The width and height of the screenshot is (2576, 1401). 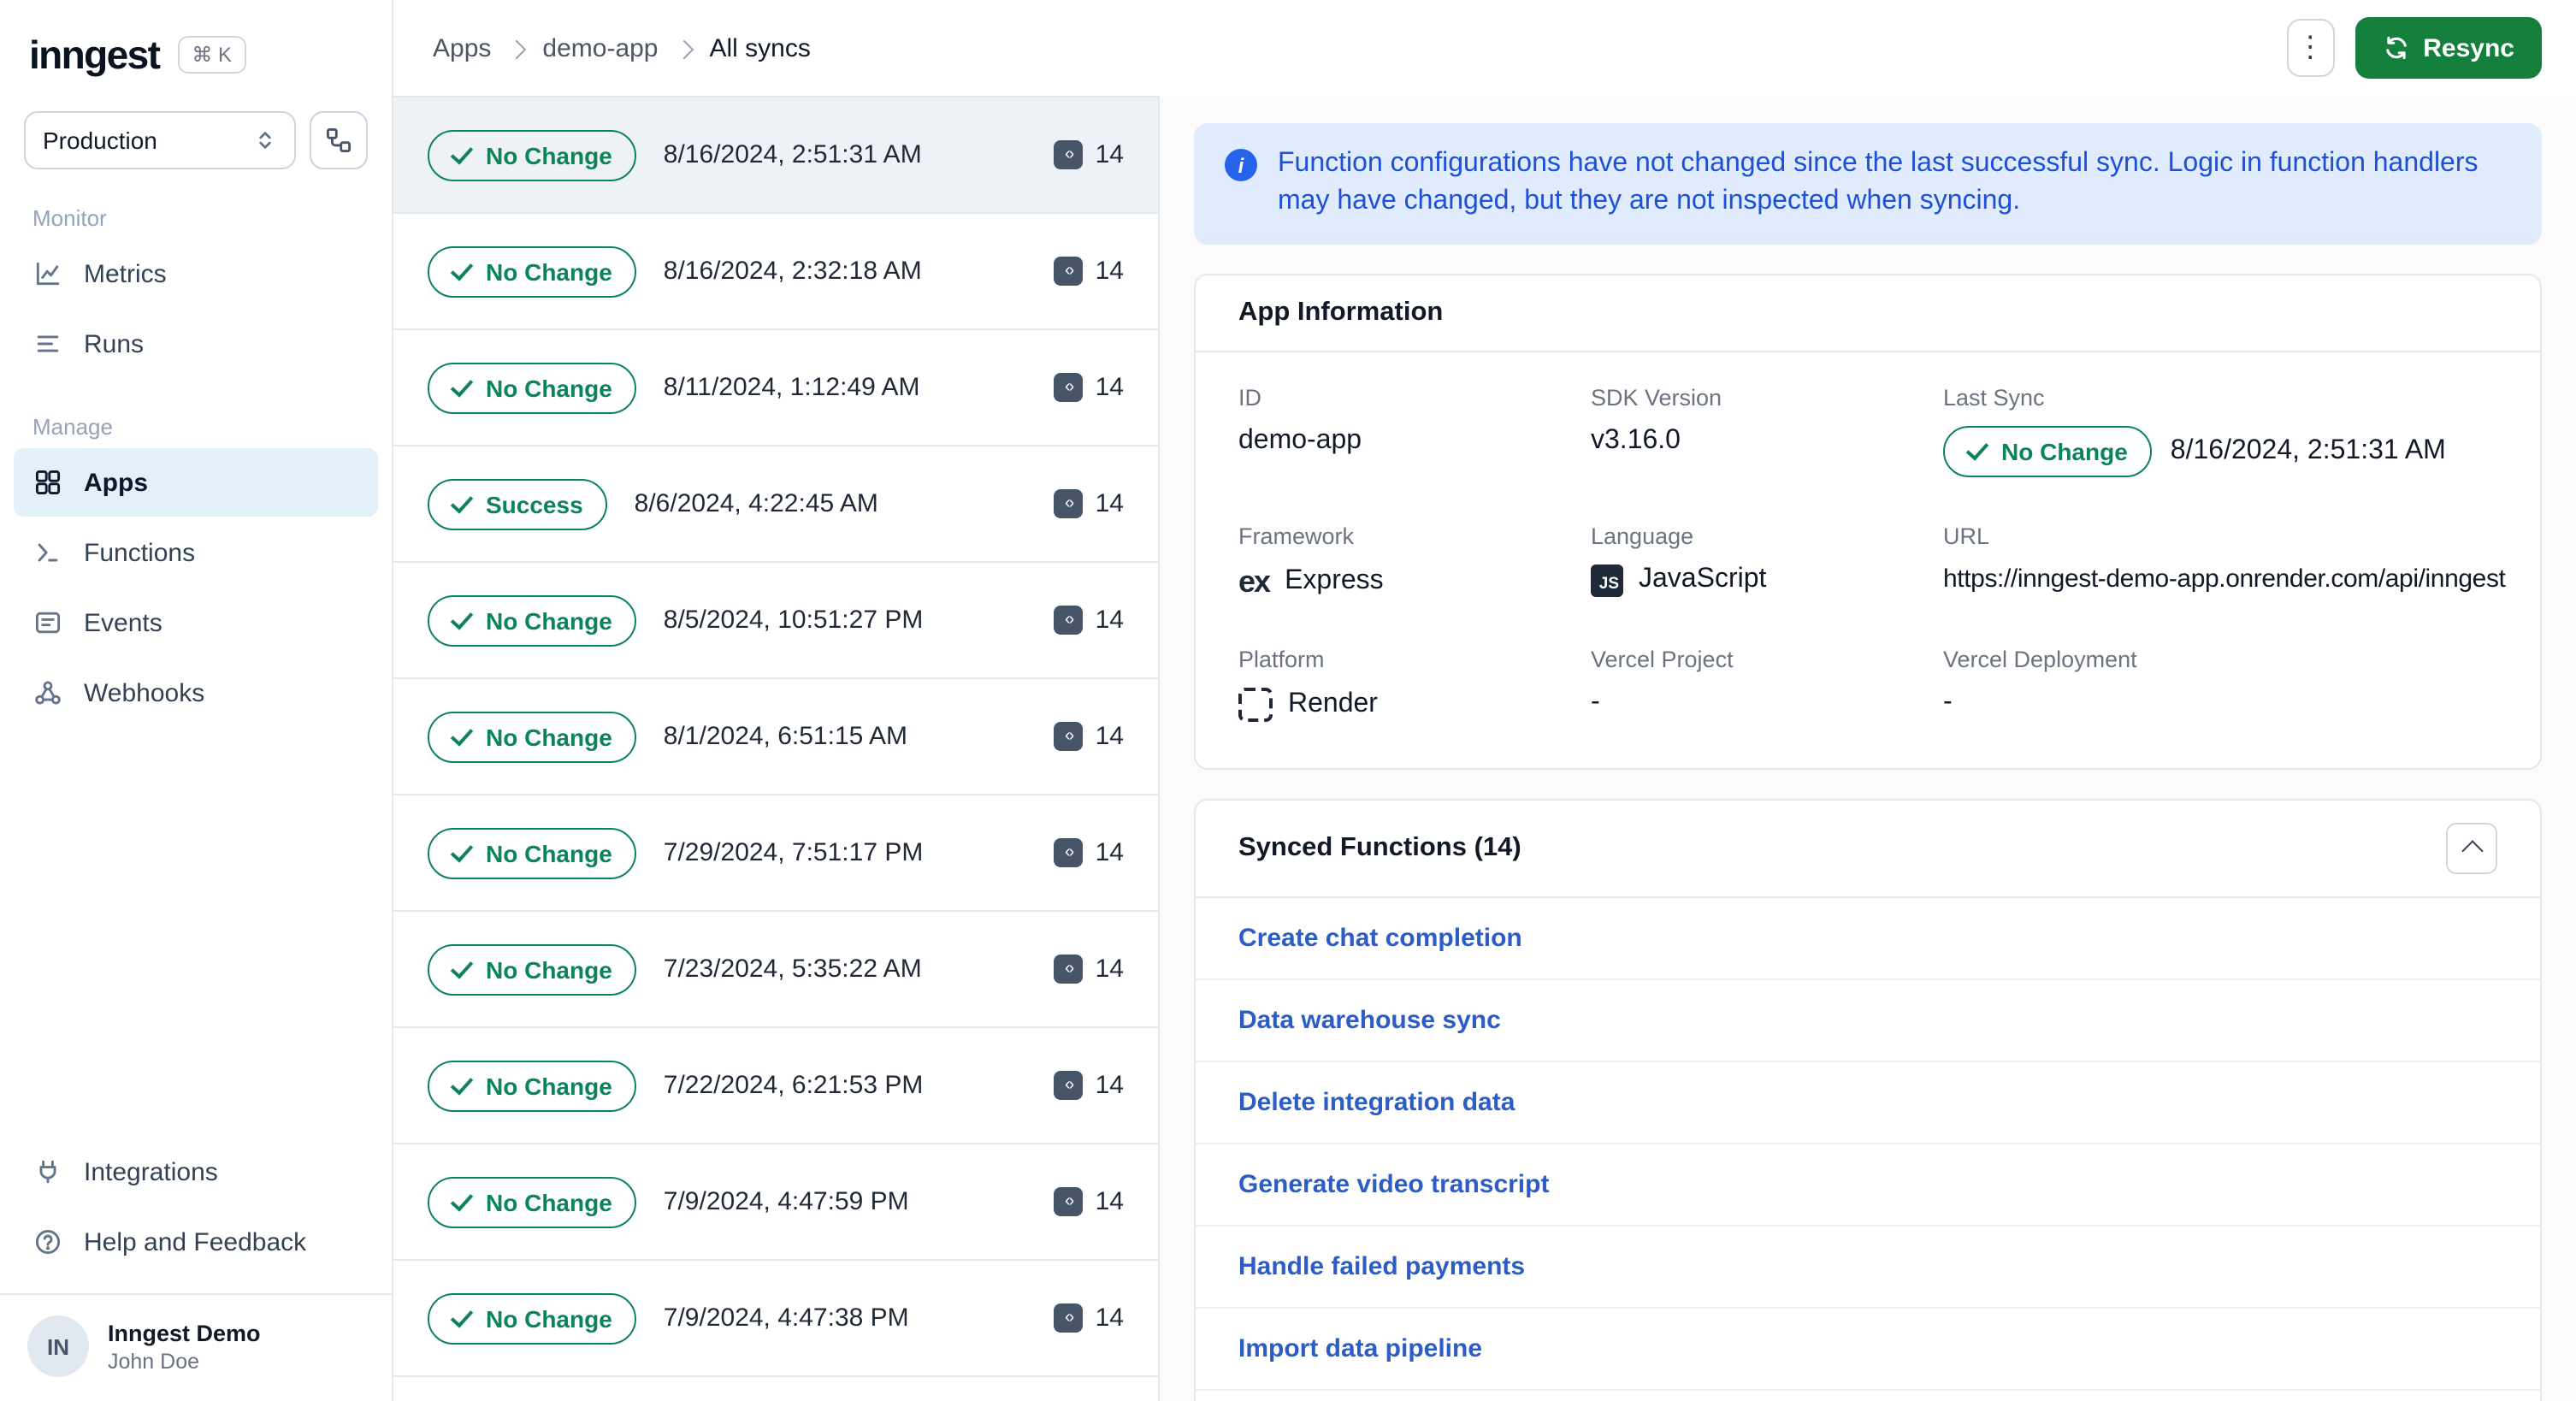 What do you see at coordinates (775, 1202) in the screenshot?
I see `sync-row: No Change 7/9/2024, 4:47:59 PM ‹› 14` at bounding box center [775, 1202].